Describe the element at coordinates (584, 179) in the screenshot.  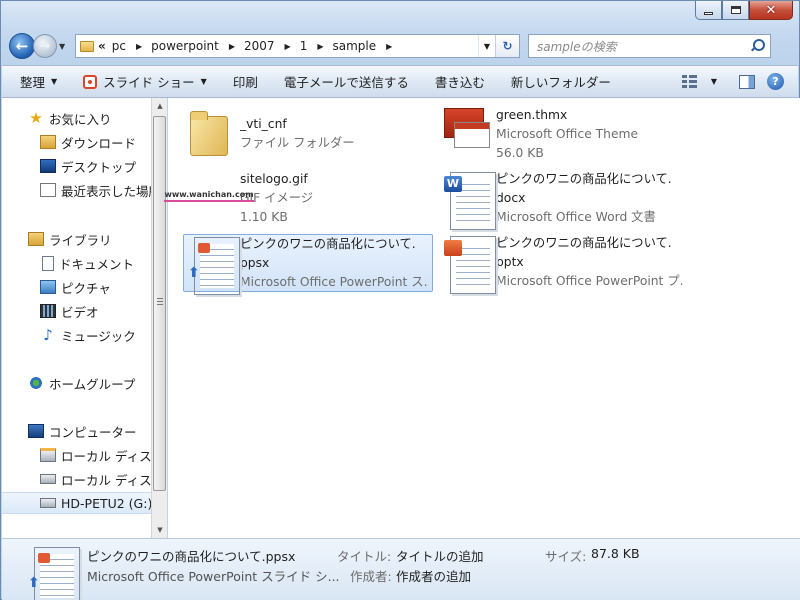
I see `file-name: ピンクのワニの商品化について.` at that location.